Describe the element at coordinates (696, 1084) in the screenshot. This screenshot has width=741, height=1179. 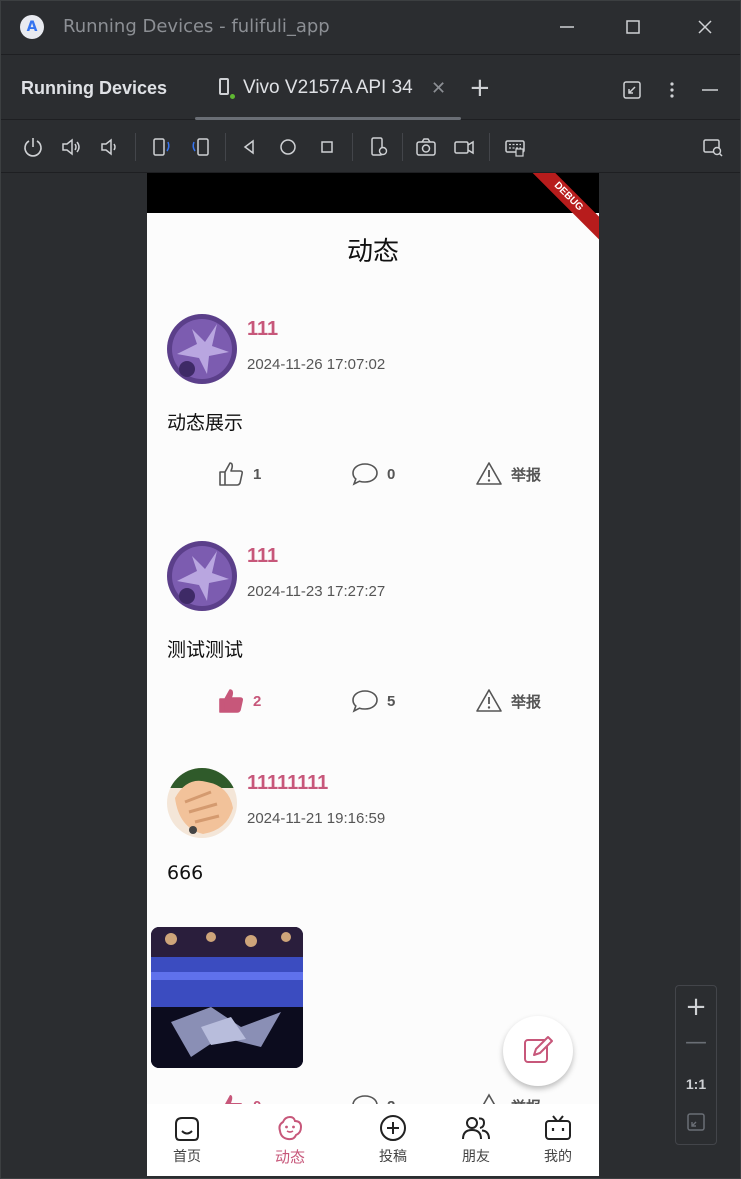
I see `zoom-reset-button: 1:1` at that location.